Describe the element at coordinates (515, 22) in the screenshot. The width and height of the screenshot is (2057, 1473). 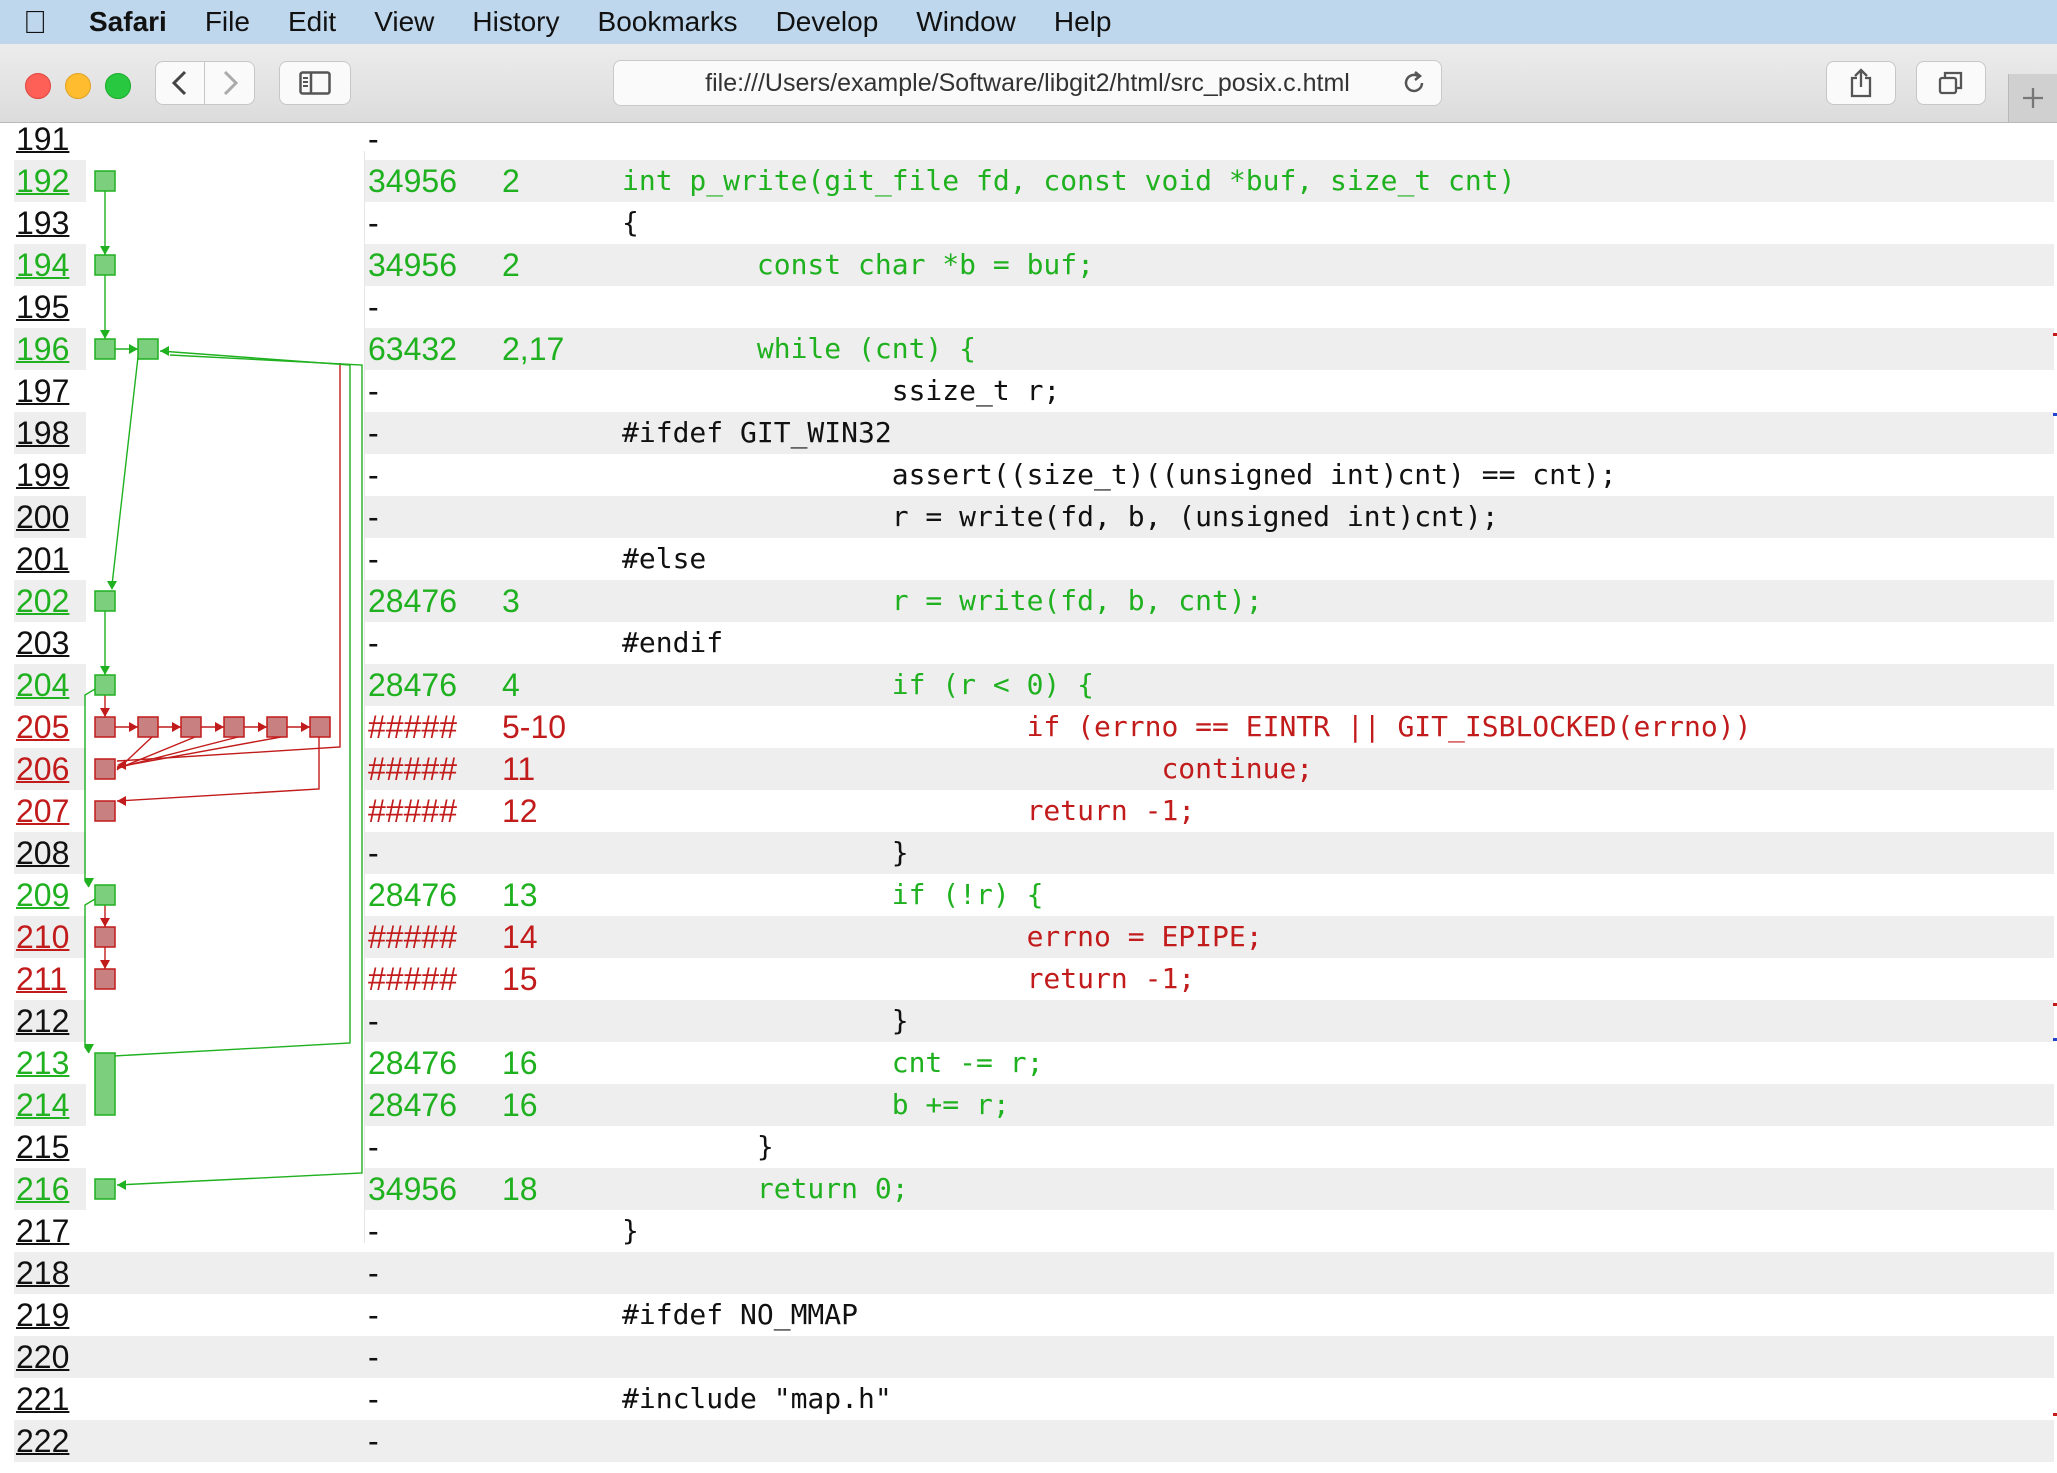
I see `menu-history: History` at that location.